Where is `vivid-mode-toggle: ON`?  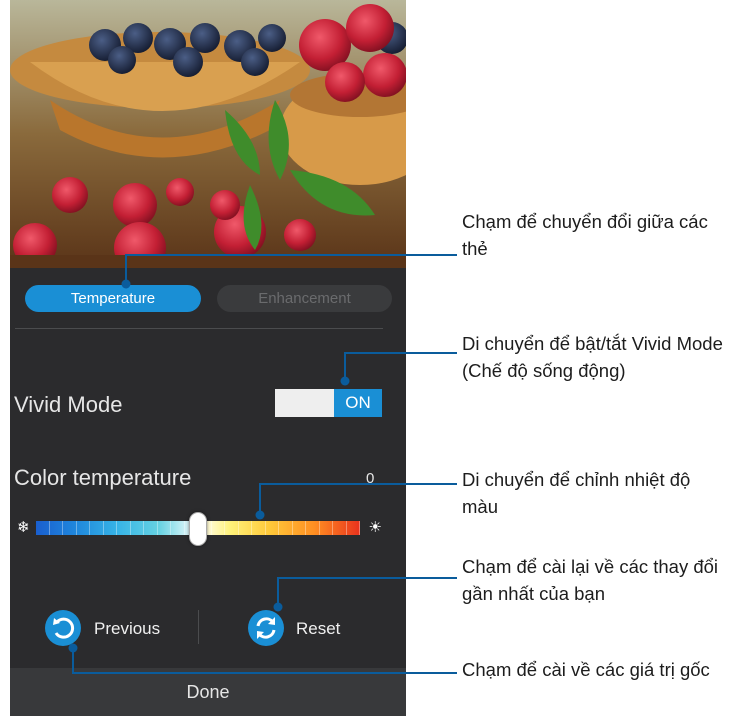
vivid-mode-toggle: ON is located at coordinates (328, 403).